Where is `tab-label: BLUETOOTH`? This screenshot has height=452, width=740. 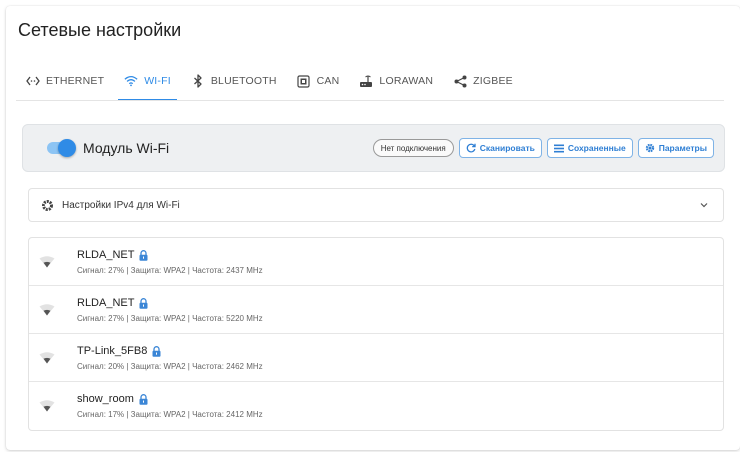 tab-label: BLUETOOTH is located at coordinates (243, 81).